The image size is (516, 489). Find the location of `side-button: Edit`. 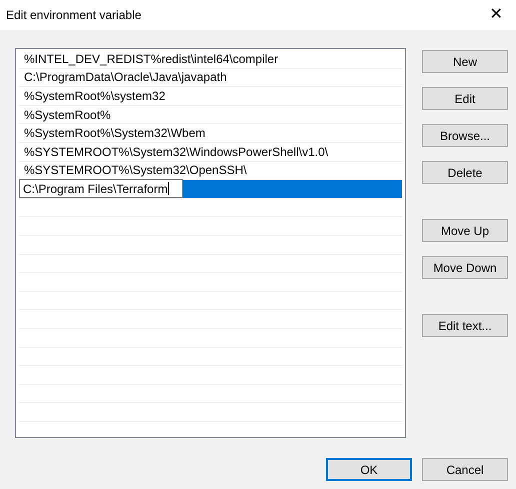

side-button: Edit is located at coordinates (465, 98).